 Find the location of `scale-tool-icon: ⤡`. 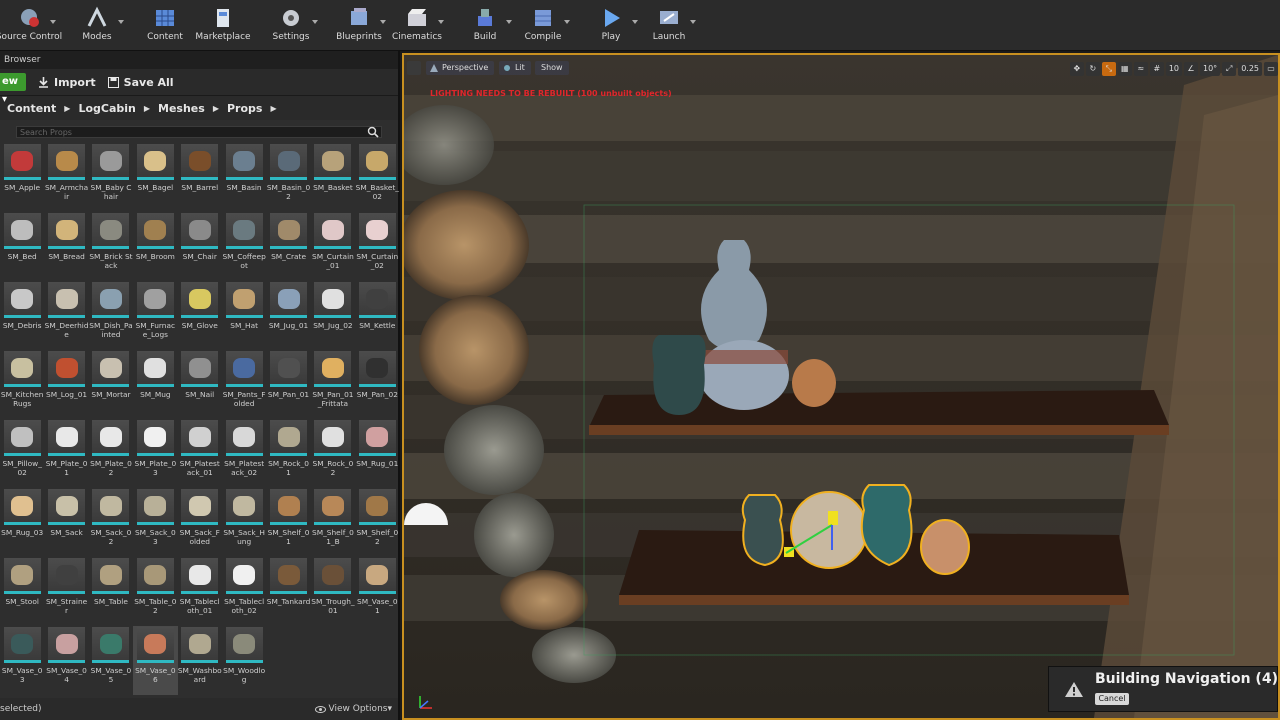

scale-tool-icon: ⤡ is located at coordinates (1108, 69).